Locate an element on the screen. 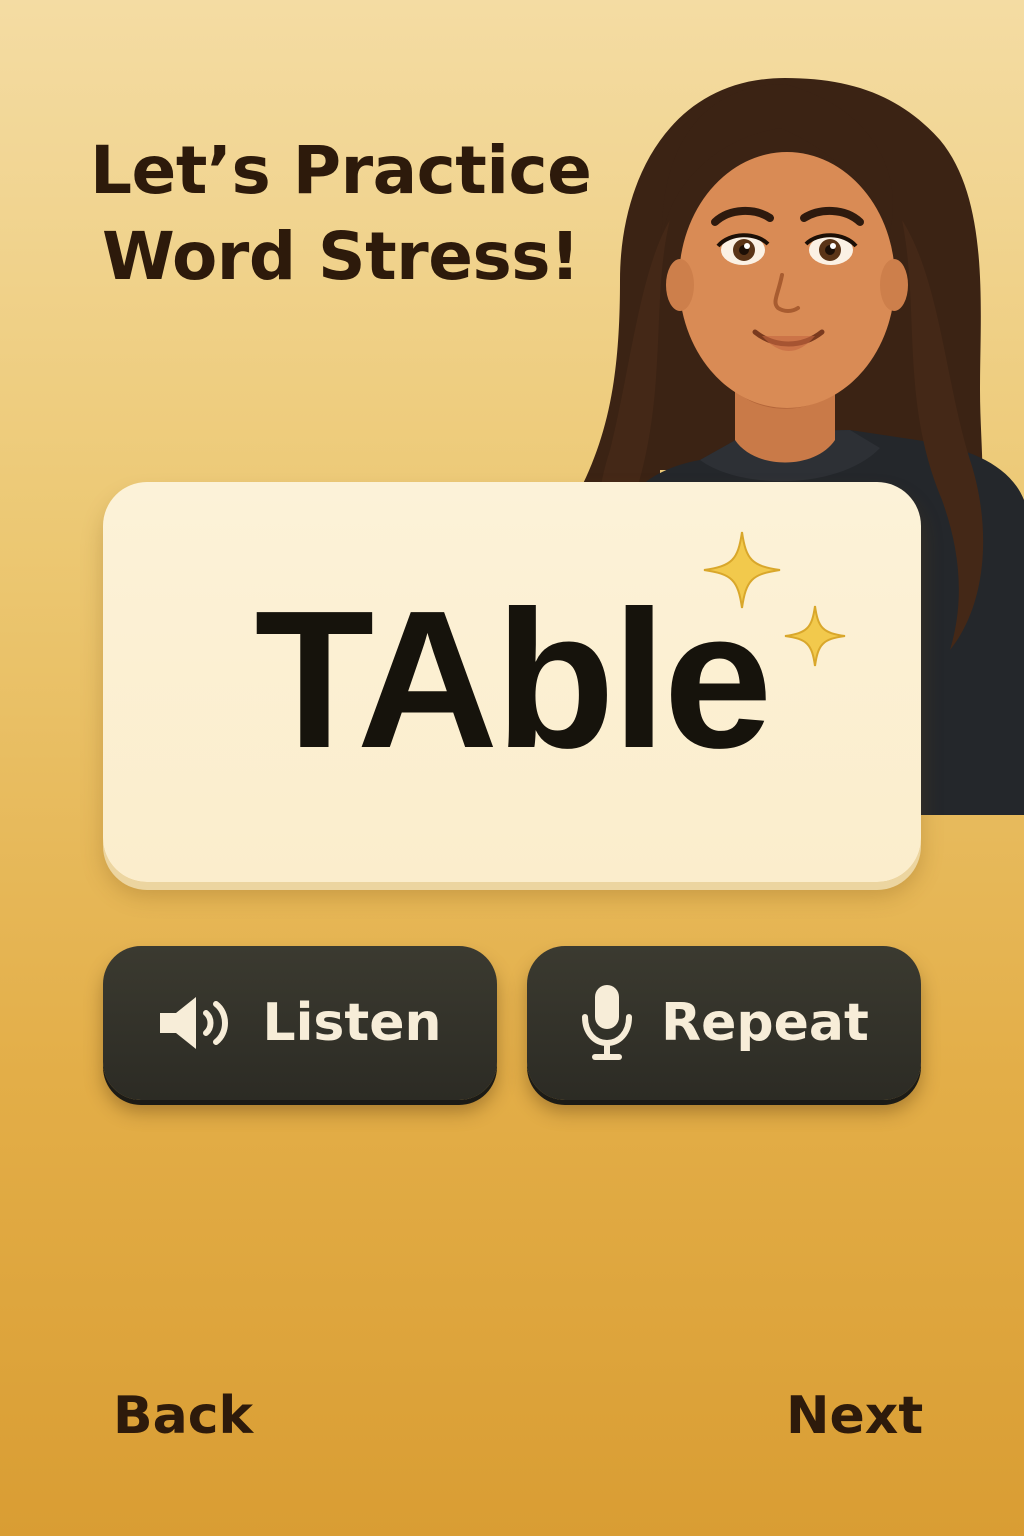 The width and height of the screenshot is (1024, 1536). listen-button: Listen is located at coordinates (300, 1023).